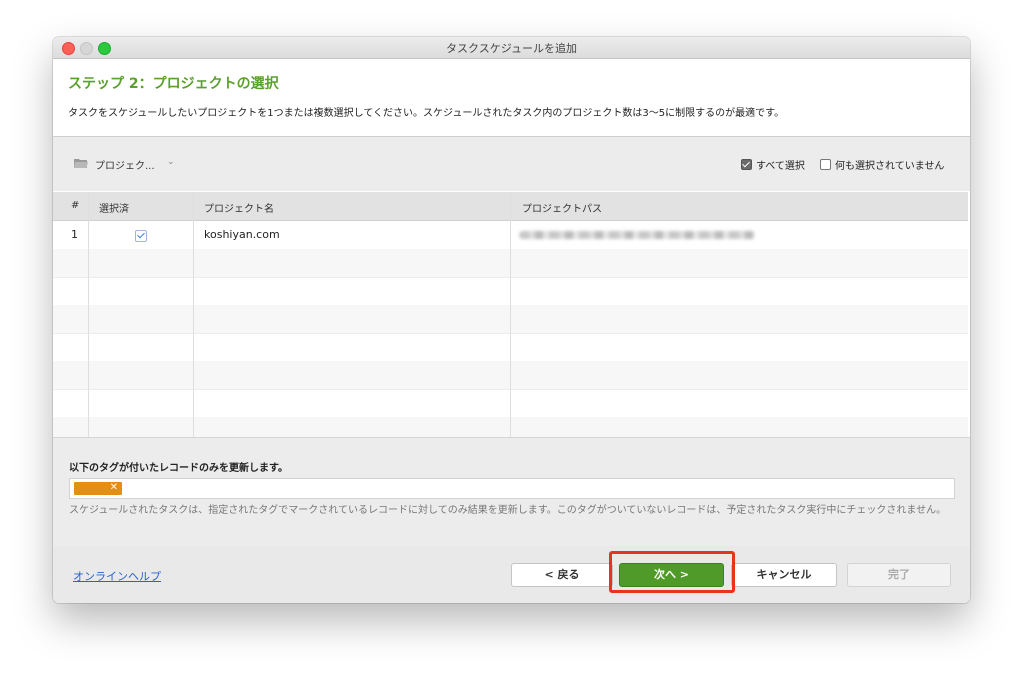 The image size is (1024, 674). I want to click on next-button-highlight, so click(672, 572).